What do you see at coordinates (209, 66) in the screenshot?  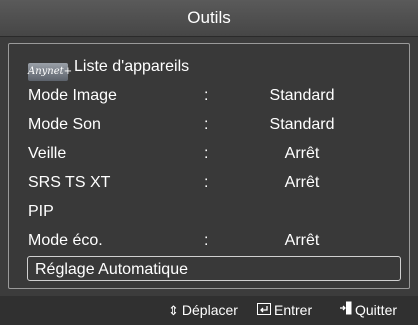 I see `menu-item-device-list: Anynet+ Liste d'appareils` at bounding box center [209, 66].